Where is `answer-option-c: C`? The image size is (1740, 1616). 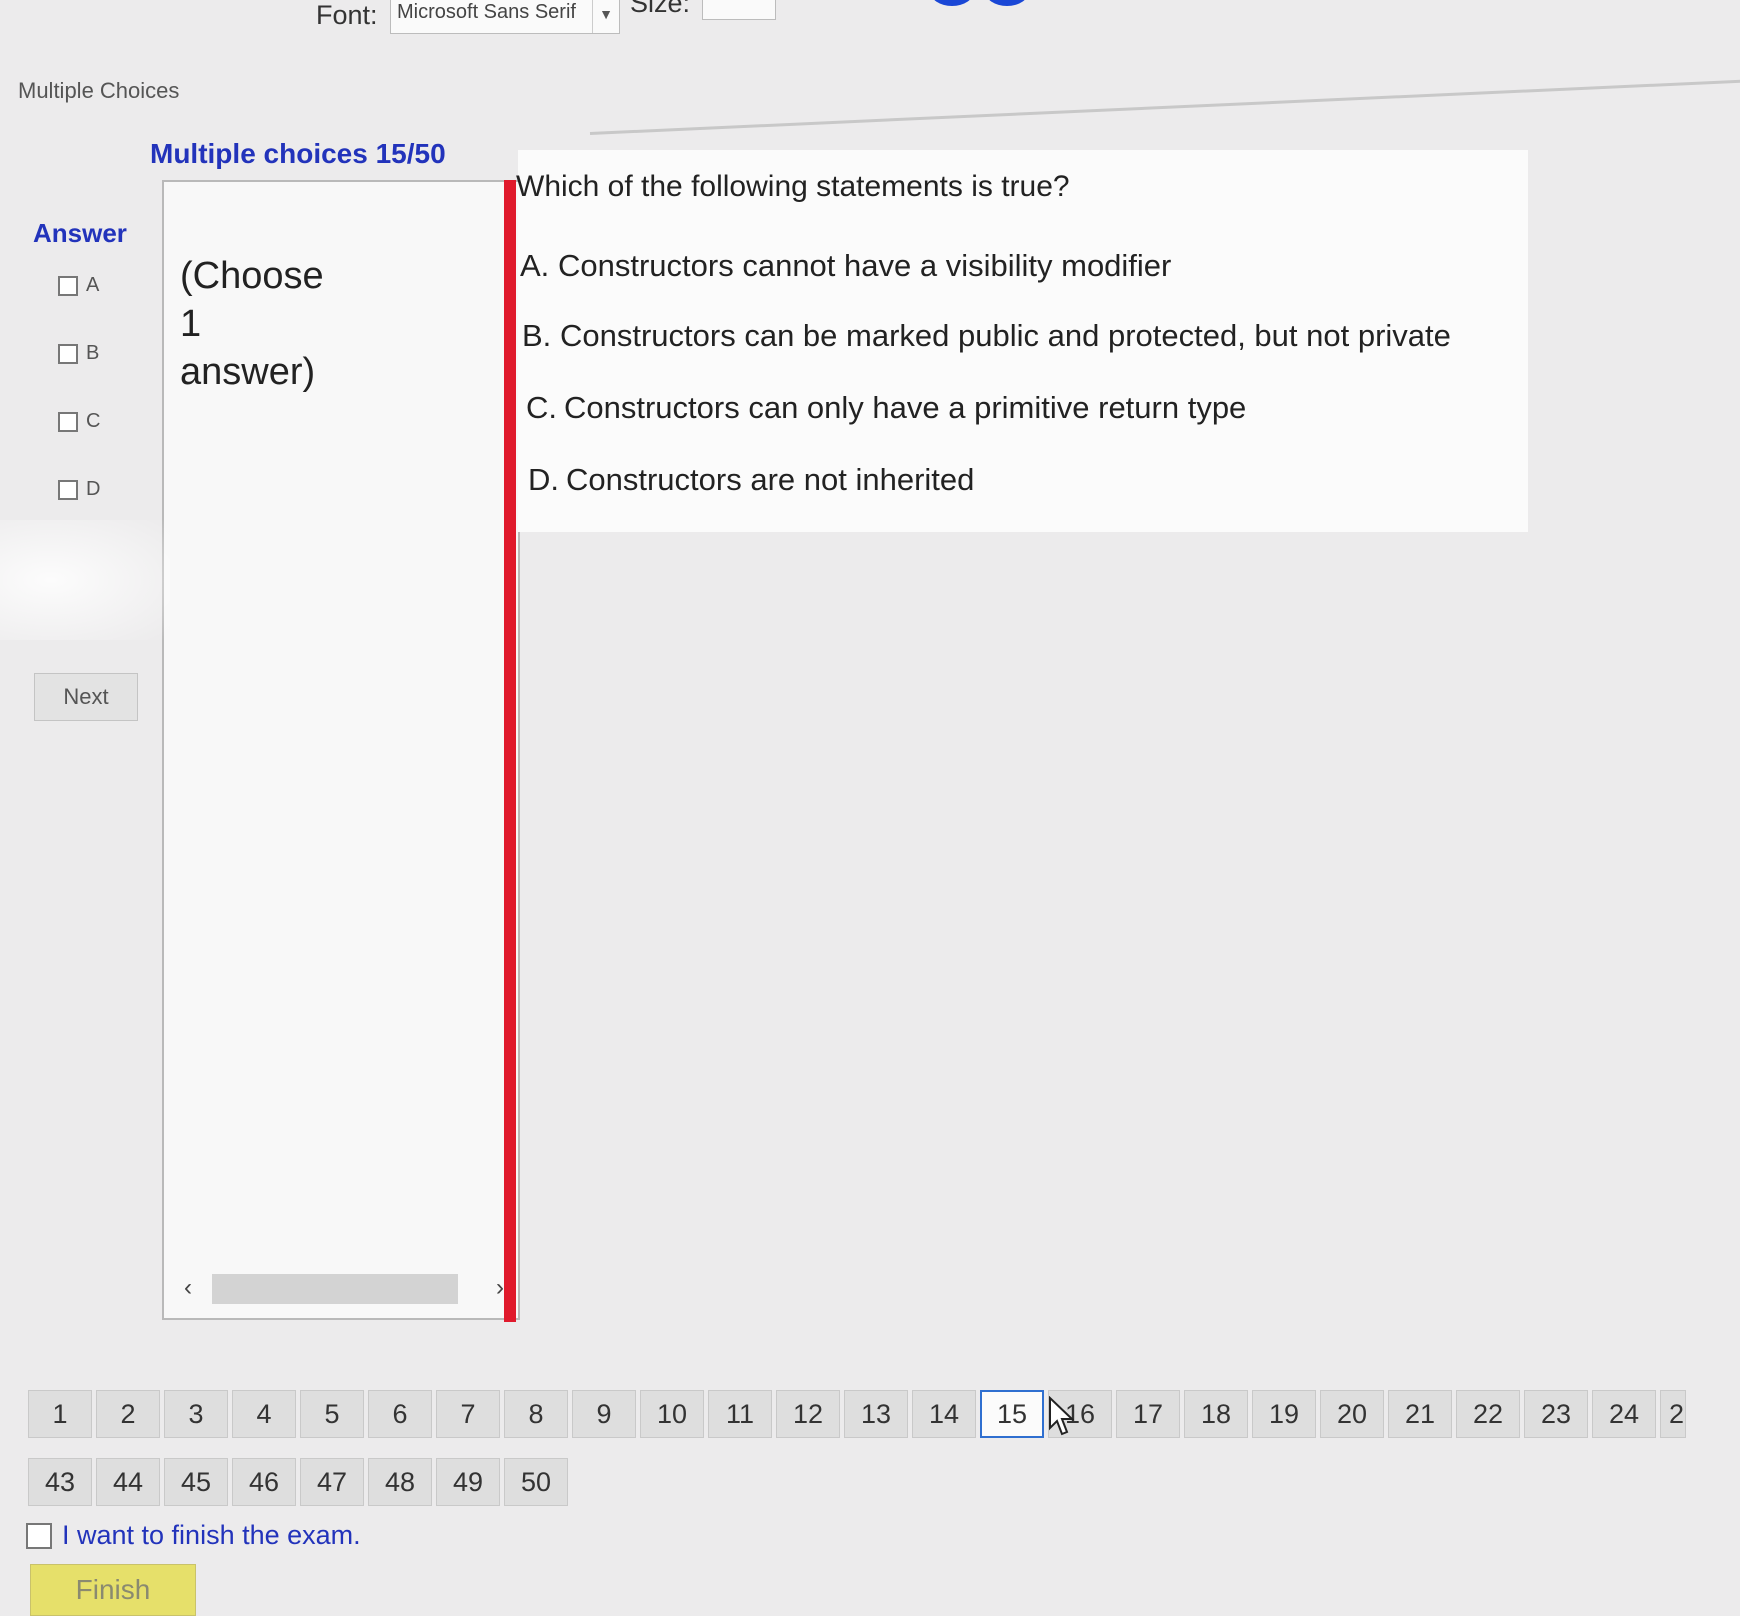 answer-option-c: C is located at coordinates (79, 421).